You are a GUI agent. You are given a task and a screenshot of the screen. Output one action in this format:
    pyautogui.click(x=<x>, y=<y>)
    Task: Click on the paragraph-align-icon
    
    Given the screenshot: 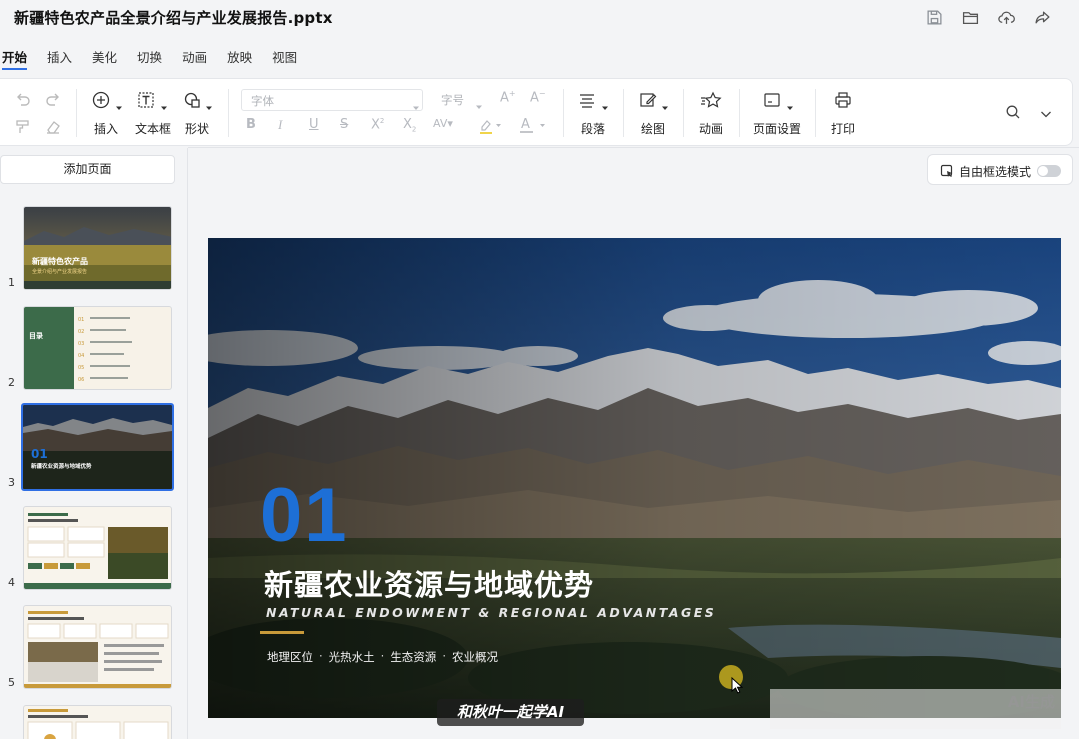 What is the action you would take?
    pyautogui.click(x=587, y=100)
    